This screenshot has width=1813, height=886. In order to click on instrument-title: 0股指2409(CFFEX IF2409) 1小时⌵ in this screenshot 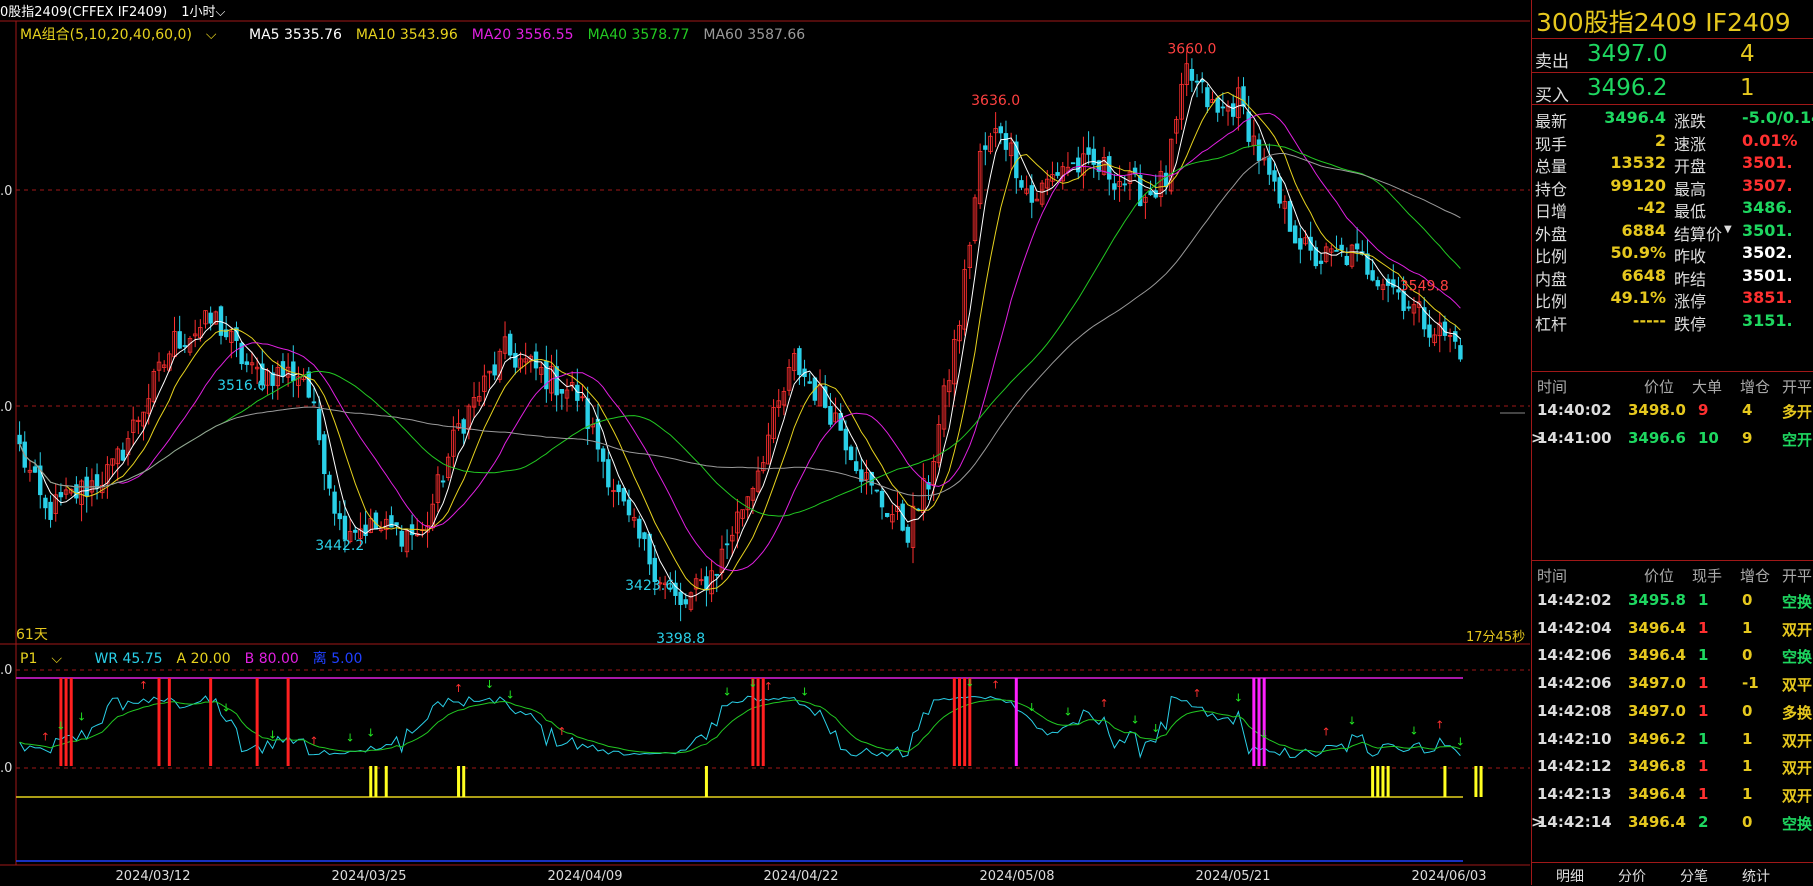, I will do `click(112, 10)`.